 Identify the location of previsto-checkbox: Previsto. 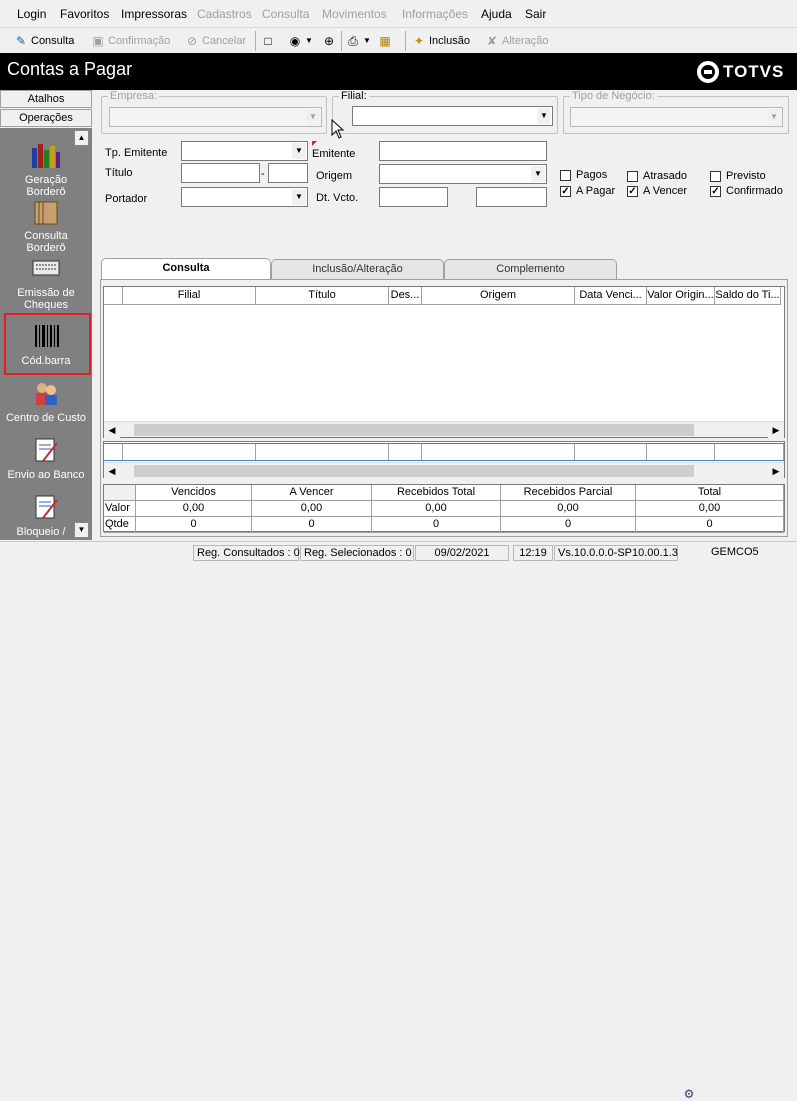
(738, 176).